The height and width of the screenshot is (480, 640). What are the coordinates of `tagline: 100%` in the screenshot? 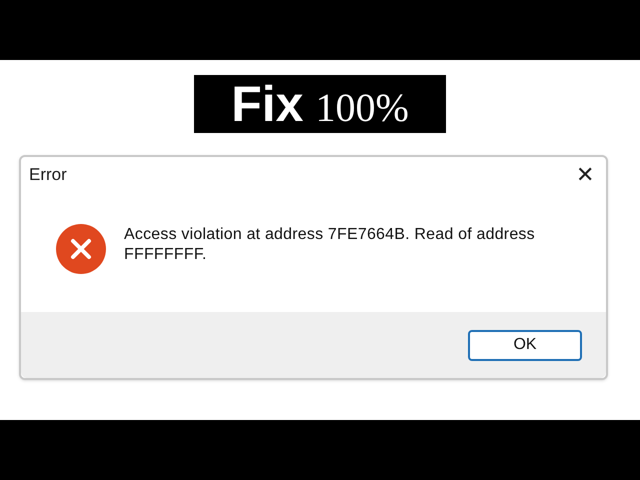 It's located at (362, 108).